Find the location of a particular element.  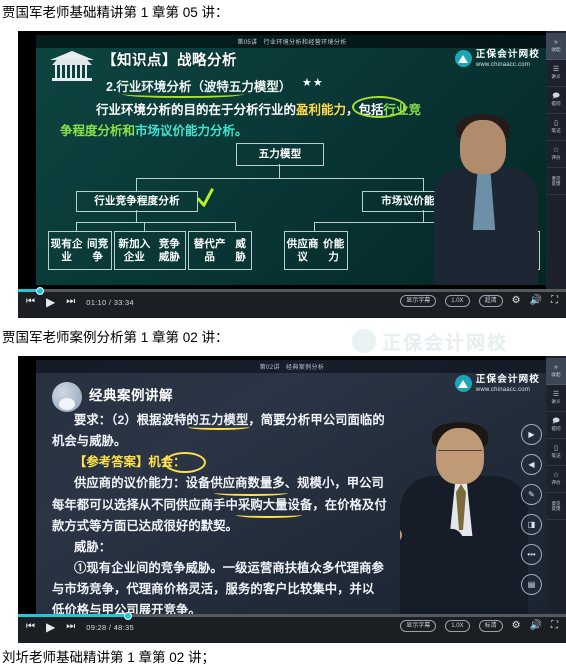

current-time: 09:28 is located at coordinates (96, 627).